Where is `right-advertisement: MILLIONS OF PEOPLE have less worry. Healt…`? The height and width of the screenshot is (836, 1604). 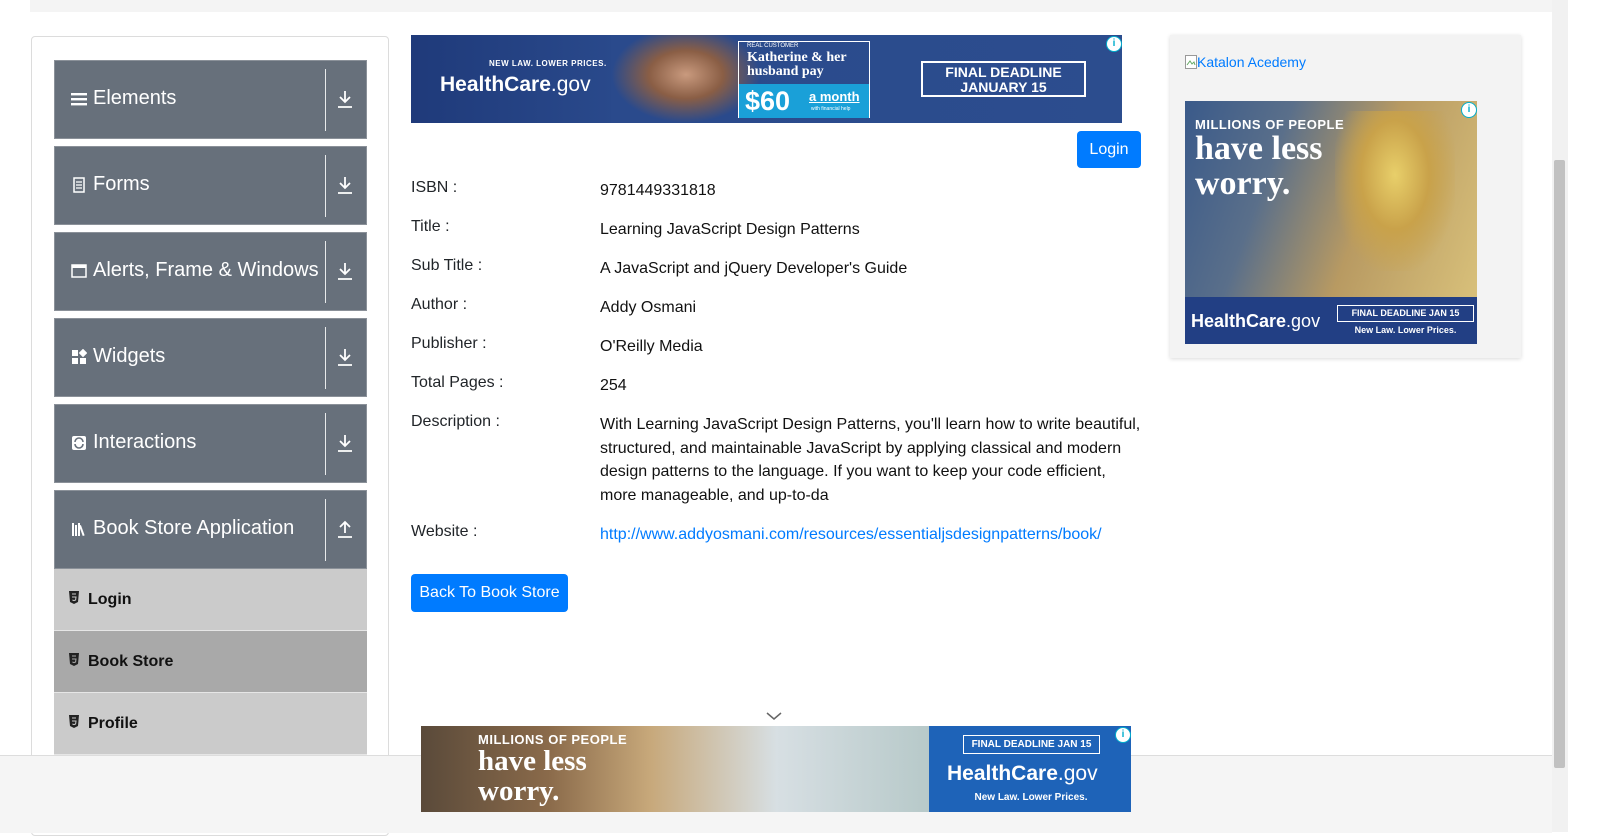 right-advertisement: MILLIONS OF PEOPLE have less worry. Healt… is located at coordinates (1331, 222).